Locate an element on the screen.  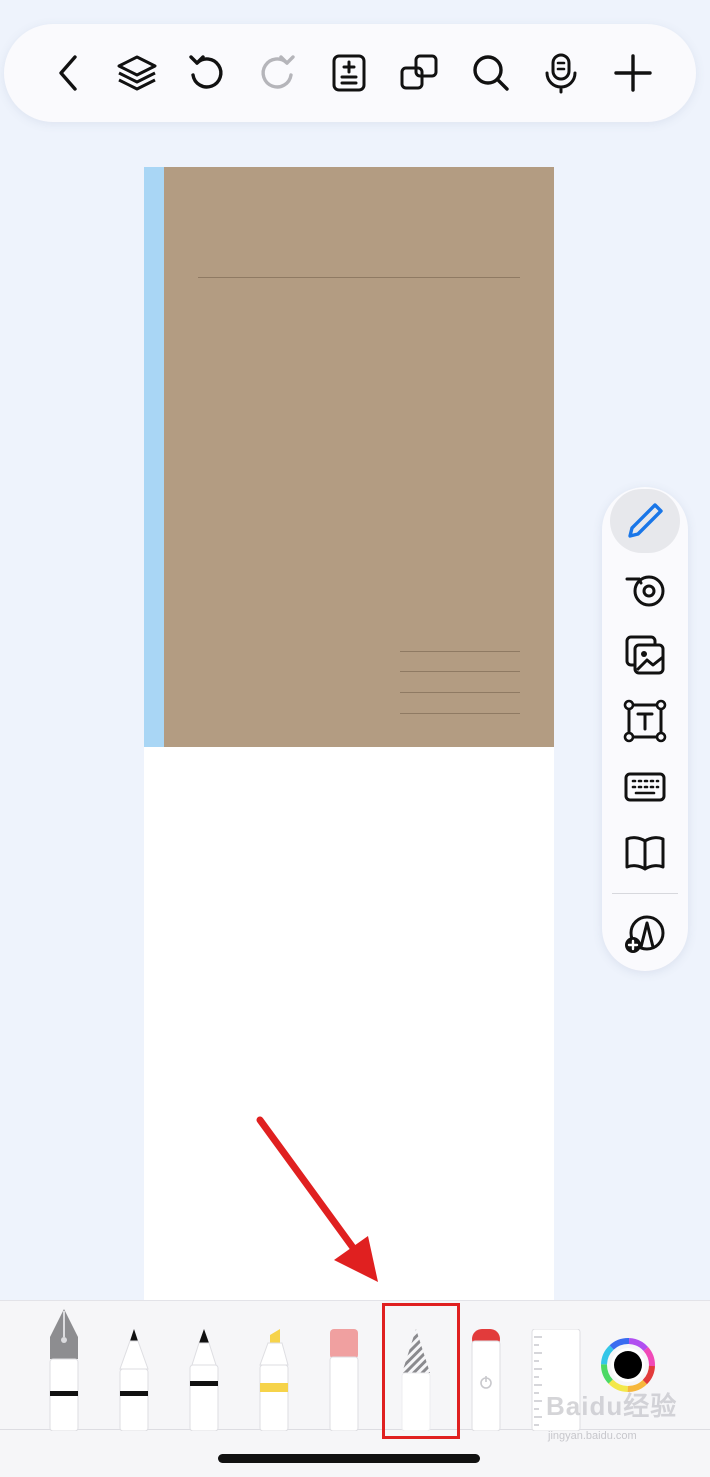
lasso-tool is located at coordinates (486, 1380).